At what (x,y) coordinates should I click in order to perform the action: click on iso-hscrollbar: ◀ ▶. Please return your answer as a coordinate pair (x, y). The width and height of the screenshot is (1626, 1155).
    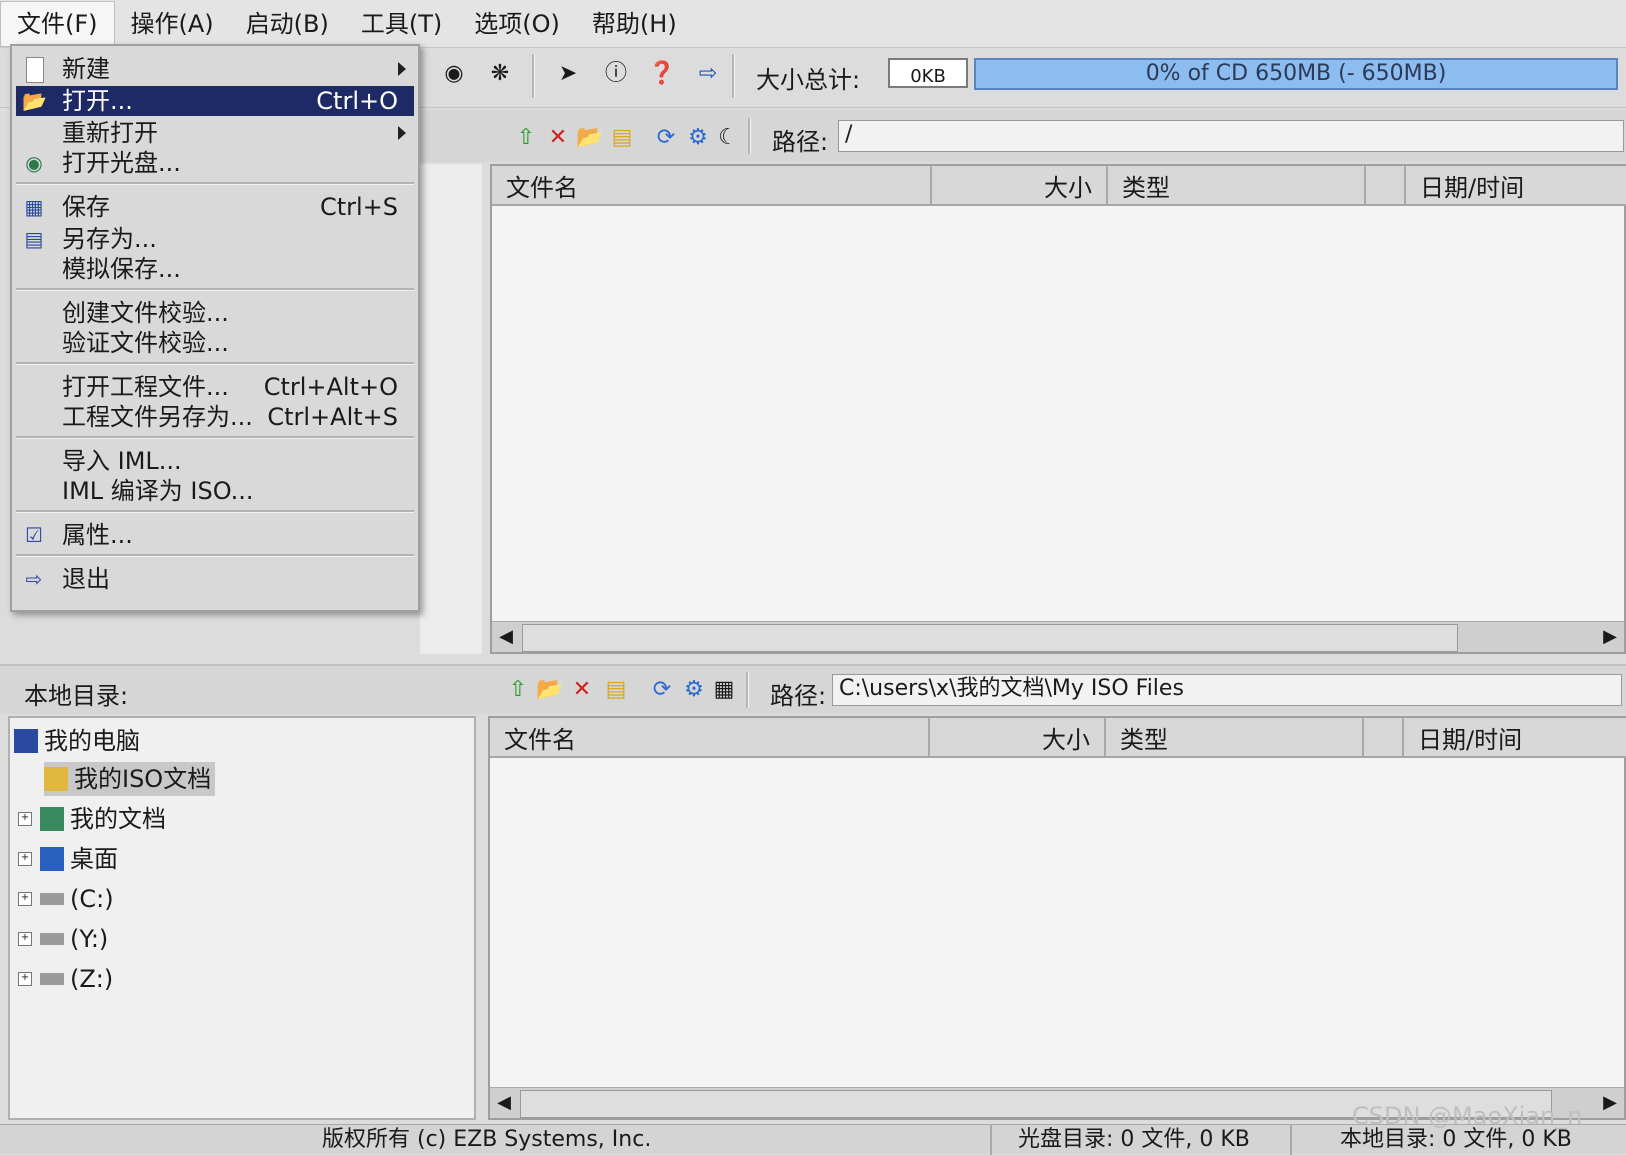
    Looking at the image, I should click on (1058, 636).